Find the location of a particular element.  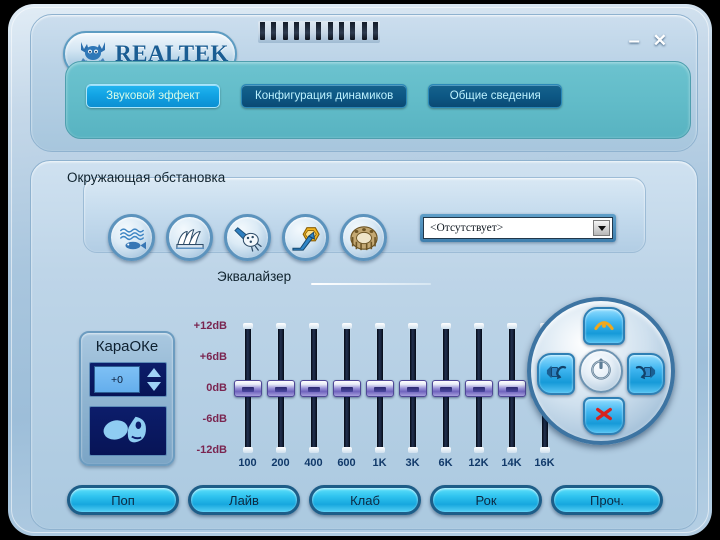

dpad-down-button is located at coordinates (604, 416).